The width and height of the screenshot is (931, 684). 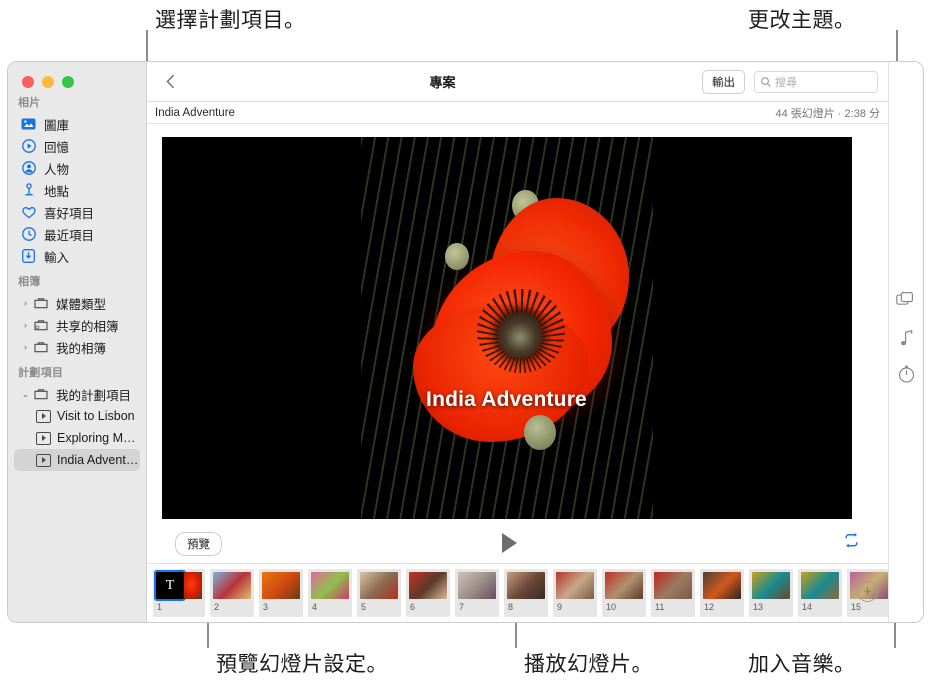 I want to click on memories-icon, so click(x=28, y=146).